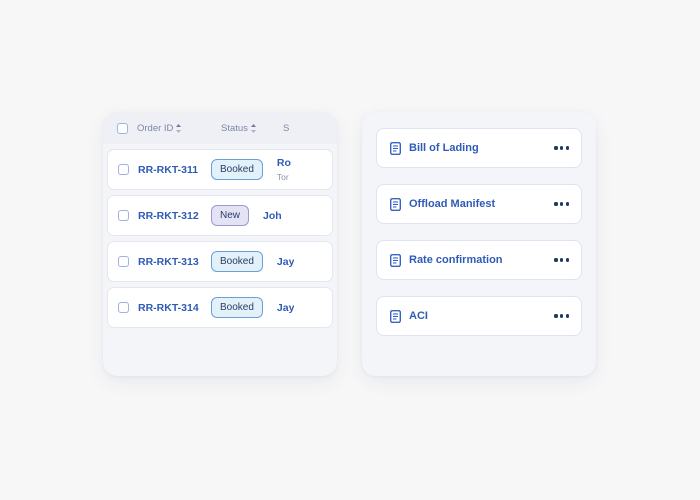  I want to click on column-header-order-id: Order ID, so click(179, 128).